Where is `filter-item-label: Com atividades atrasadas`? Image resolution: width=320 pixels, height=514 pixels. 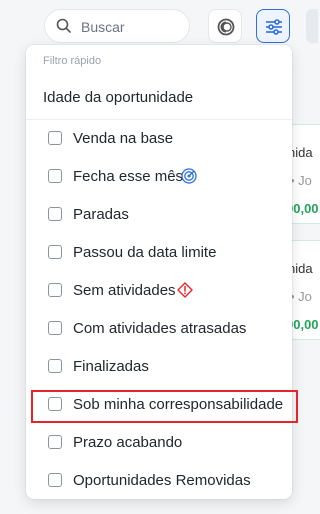
filter-item-label: Com atividades atrasadas is located at coordinates (160, 328).